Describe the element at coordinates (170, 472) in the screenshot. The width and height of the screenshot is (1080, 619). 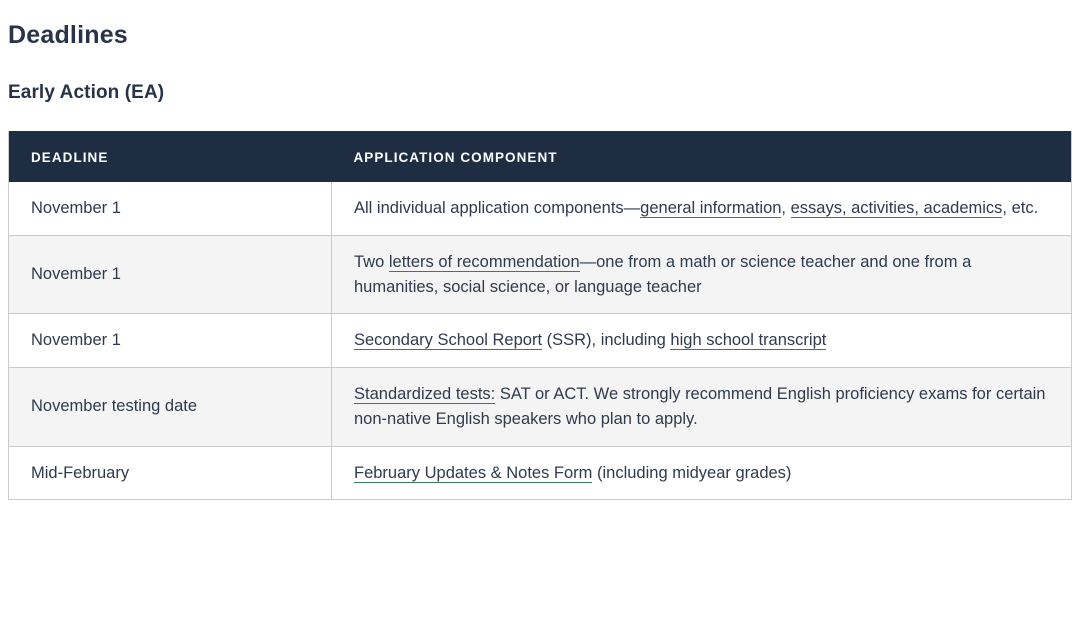
I see `cell-deadline: Mid-February` at that location.